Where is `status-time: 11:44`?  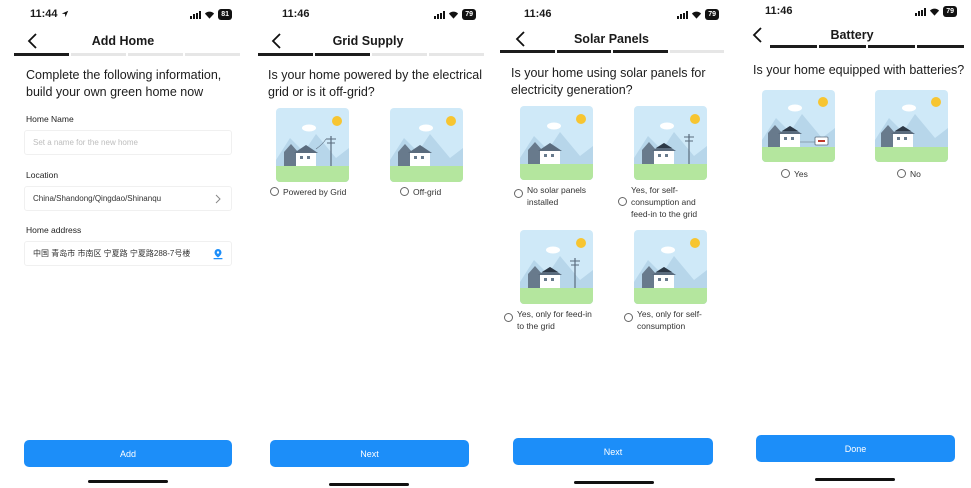 status-time: 11:44 is located at coordinates (44, 14).